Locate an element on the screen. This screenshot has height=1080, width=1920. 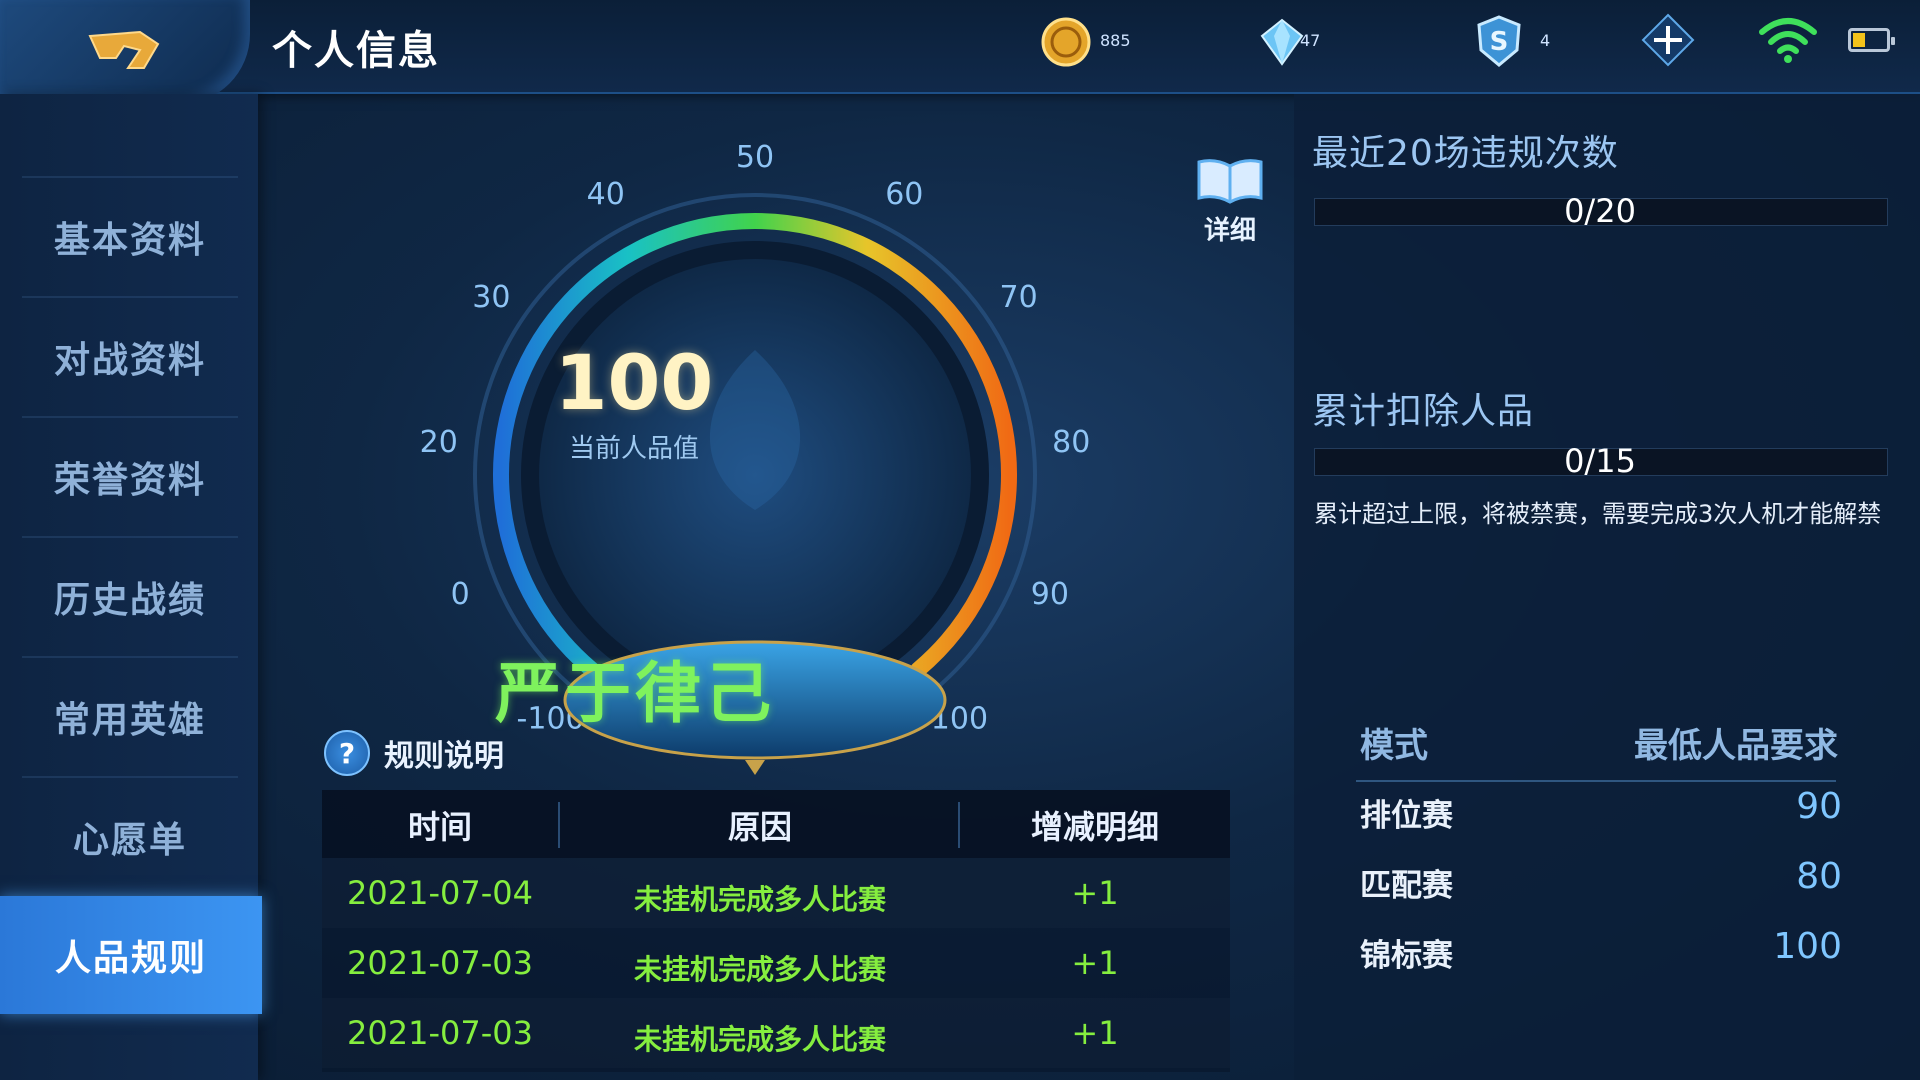
rules-label: 规则说明 is located at coordinates (444, 756).